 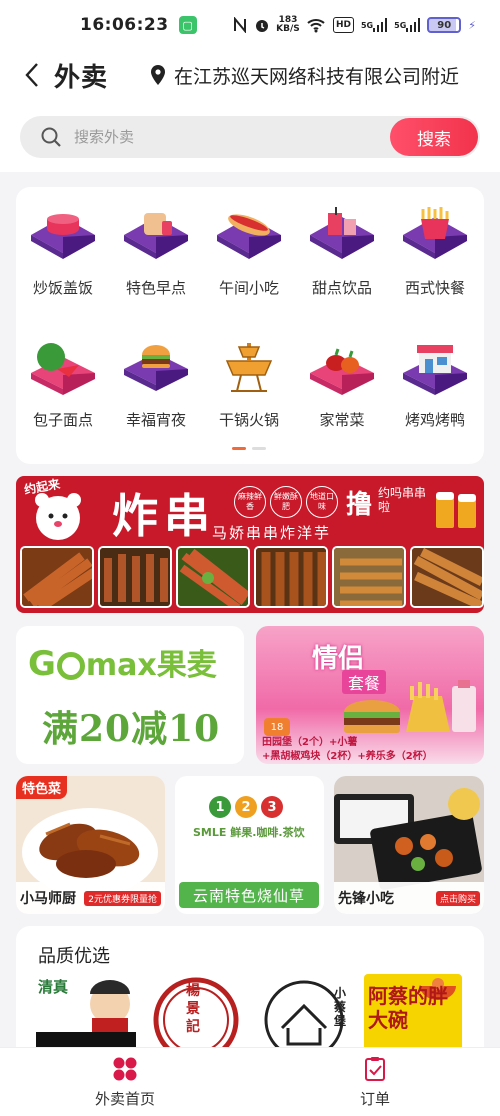 What do you see at coordinates (414, 1014) in the screenshot?
I see `brand-pangdawan: 阿蔡的胖大碗` at bounding box center [414, 1014].